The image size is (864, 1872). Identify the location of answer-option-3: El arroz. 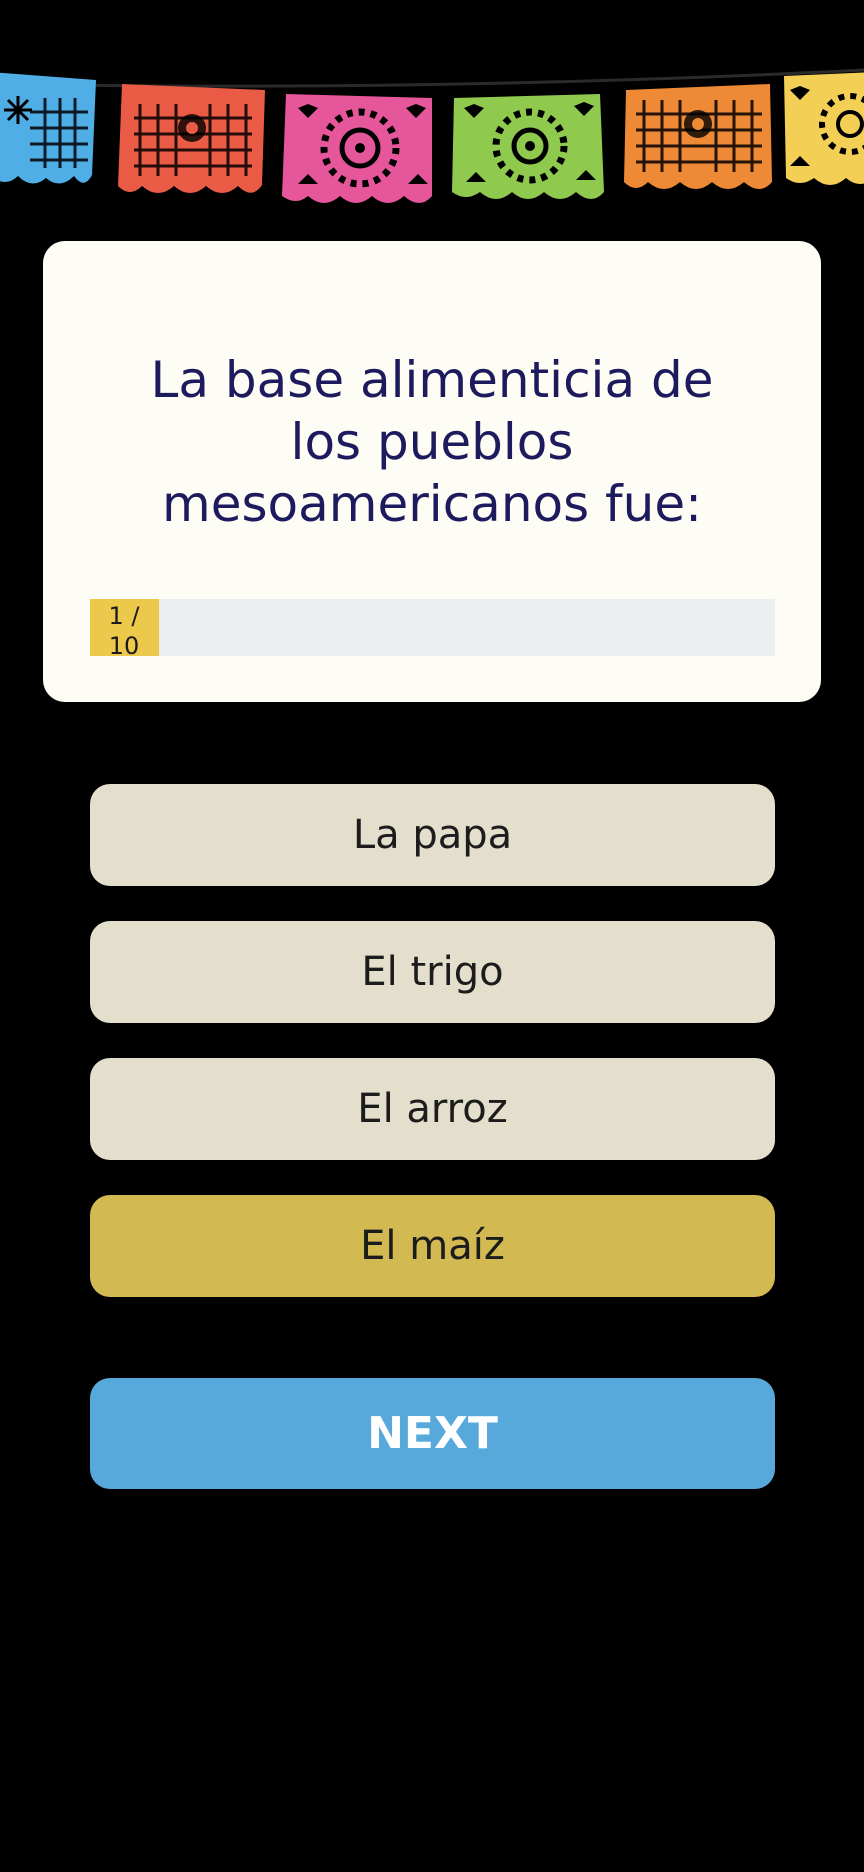
(432, 1109).